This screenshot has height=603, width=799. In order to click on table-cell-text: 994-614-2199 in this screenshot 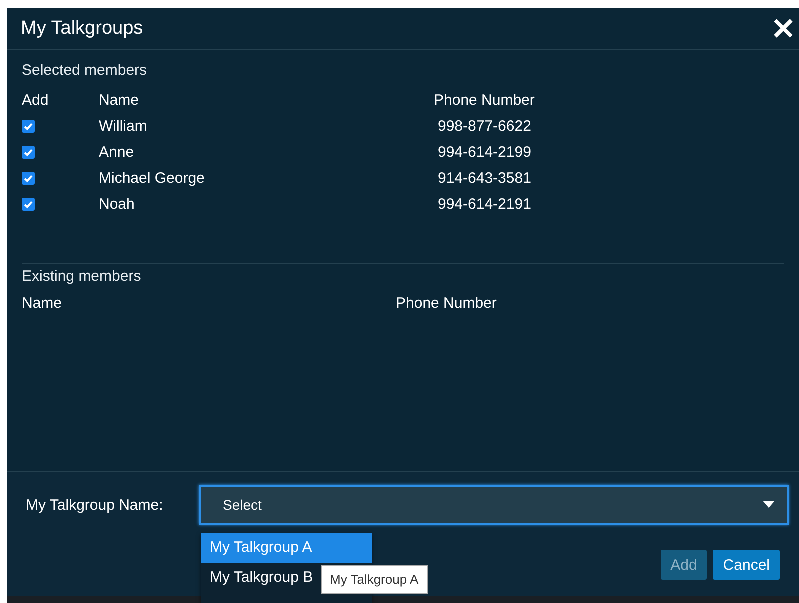, I will do `click(484, 152)`.